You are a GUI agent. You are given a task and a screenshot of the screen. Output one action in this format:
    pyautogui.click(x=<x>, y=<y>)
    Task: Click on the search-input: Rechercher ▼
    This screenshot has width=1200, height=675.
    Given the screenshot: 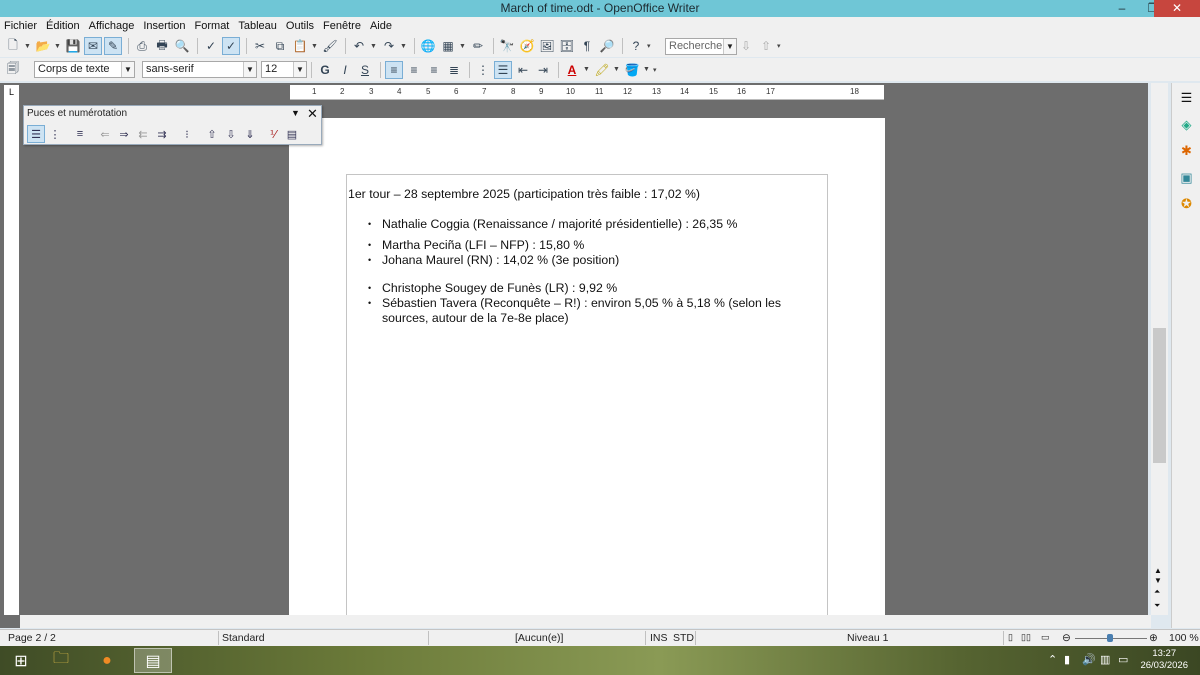 What is the action you would take?
    pyautogui.click(x=701, y=46)
    